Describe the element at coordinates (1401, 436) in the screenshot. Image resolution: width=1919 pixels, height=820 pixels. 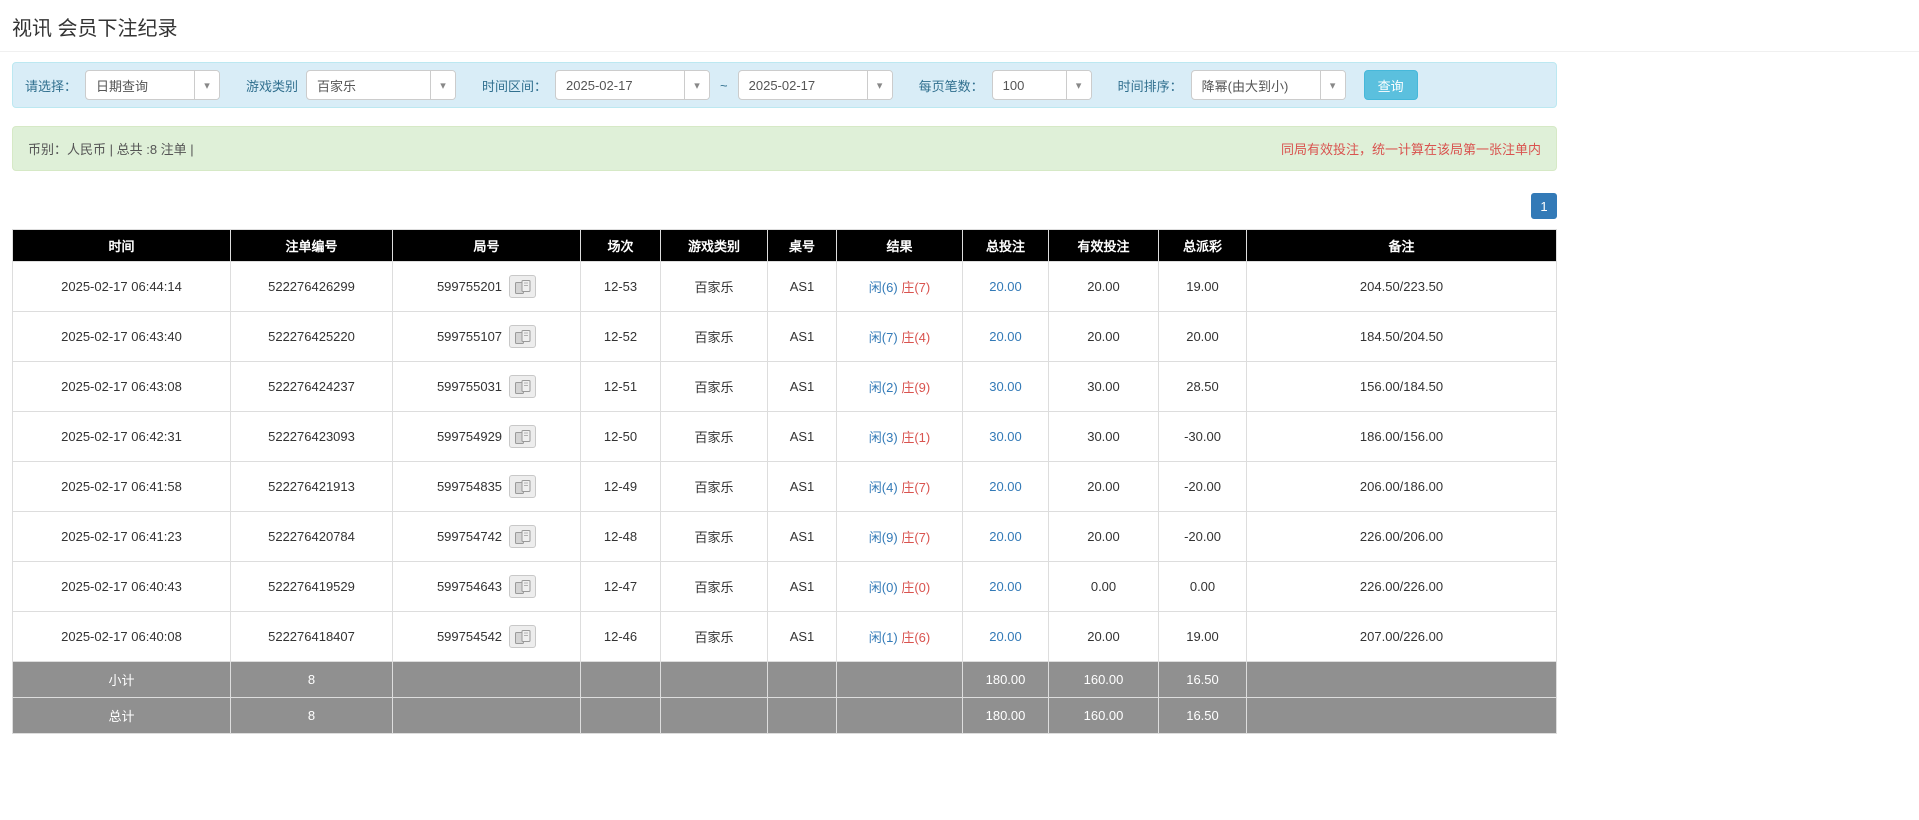
I see `remark-cell: 186.00/156.00` at that location.